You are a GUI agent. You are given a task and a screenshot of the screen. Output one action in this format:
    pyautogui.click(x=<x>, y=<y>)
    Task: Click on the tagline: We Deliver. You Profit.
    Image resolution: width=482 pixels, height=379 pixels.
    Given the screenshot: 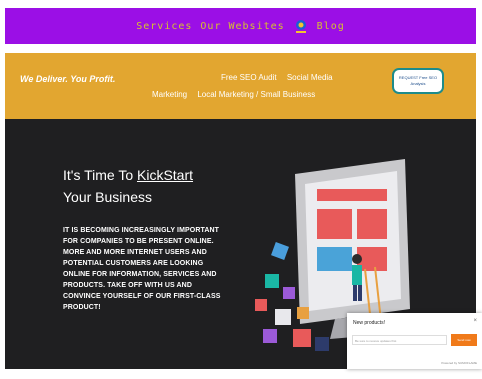 What is the action you would take?
    pyautogui.click(x=68, y=79)
    